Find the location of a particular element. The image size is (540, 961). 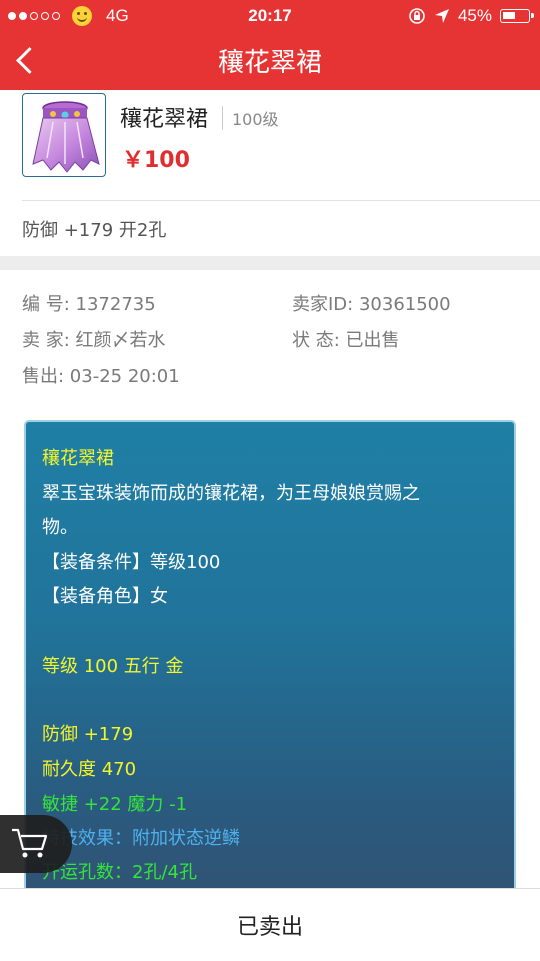

section-gap is located at coordinates (270, 263).